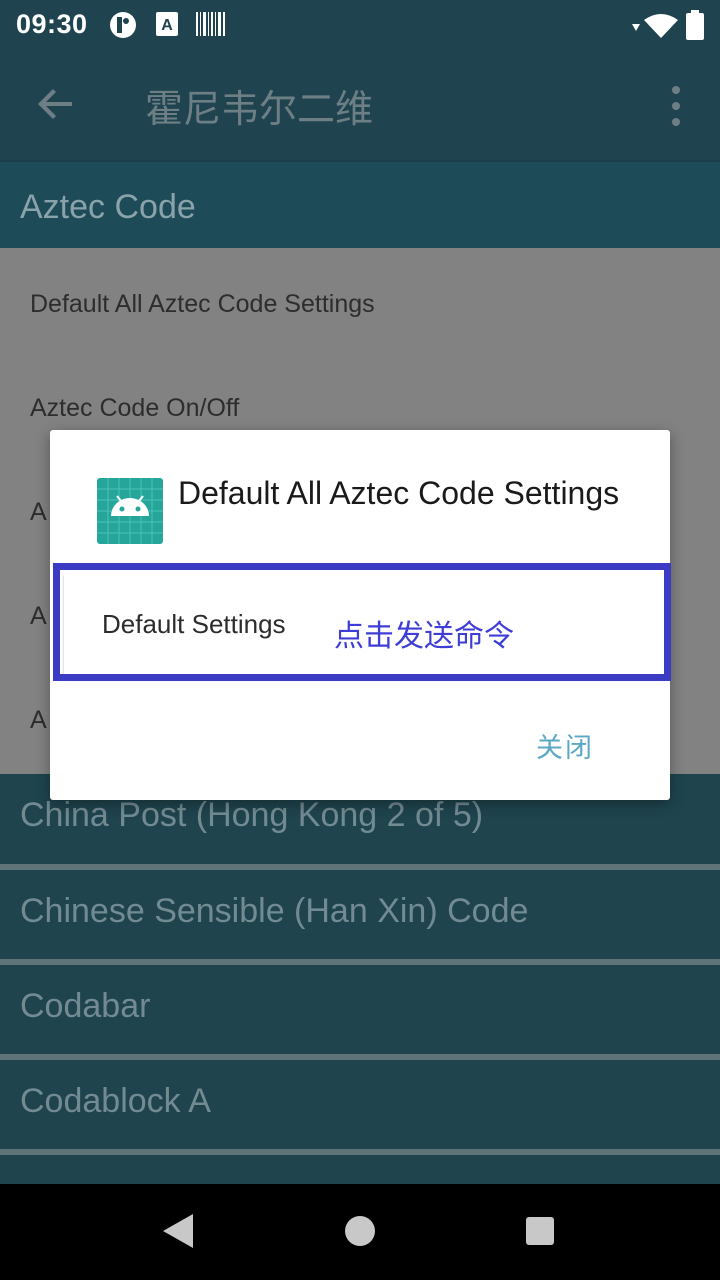 This screenshot has width=720, height=1280. I want to click on nav-home-icon, so click(360, 1231).